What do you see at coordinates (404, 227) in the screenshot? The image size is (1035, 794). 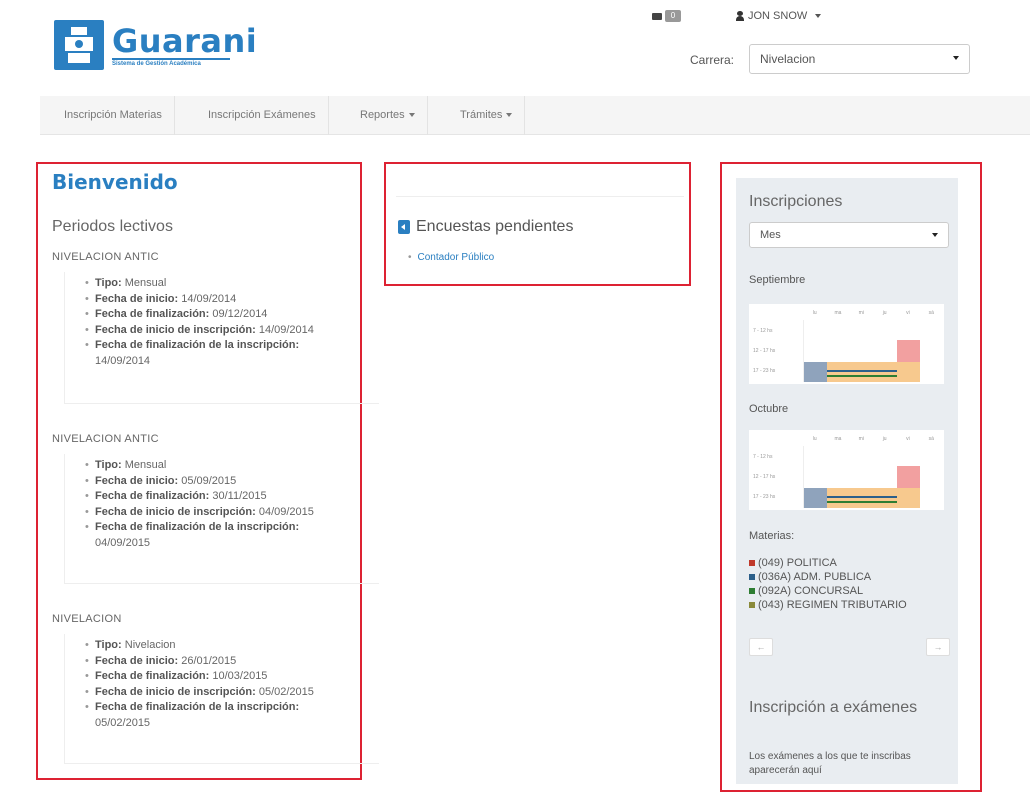 I see `caret-left-square-icon` at bounding box center [404, 227].